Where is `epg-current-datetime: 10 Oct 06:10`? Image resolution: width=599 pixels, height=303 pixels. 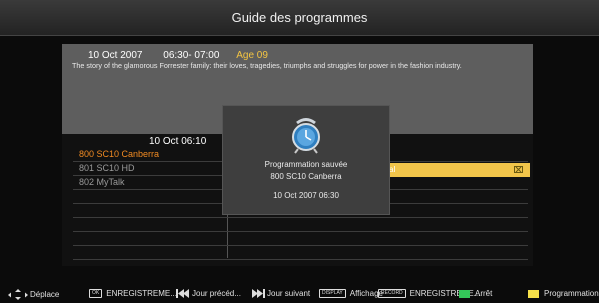 epg-current-datetime: 10 Oct 06:10 is located at coordinates (178, 141).